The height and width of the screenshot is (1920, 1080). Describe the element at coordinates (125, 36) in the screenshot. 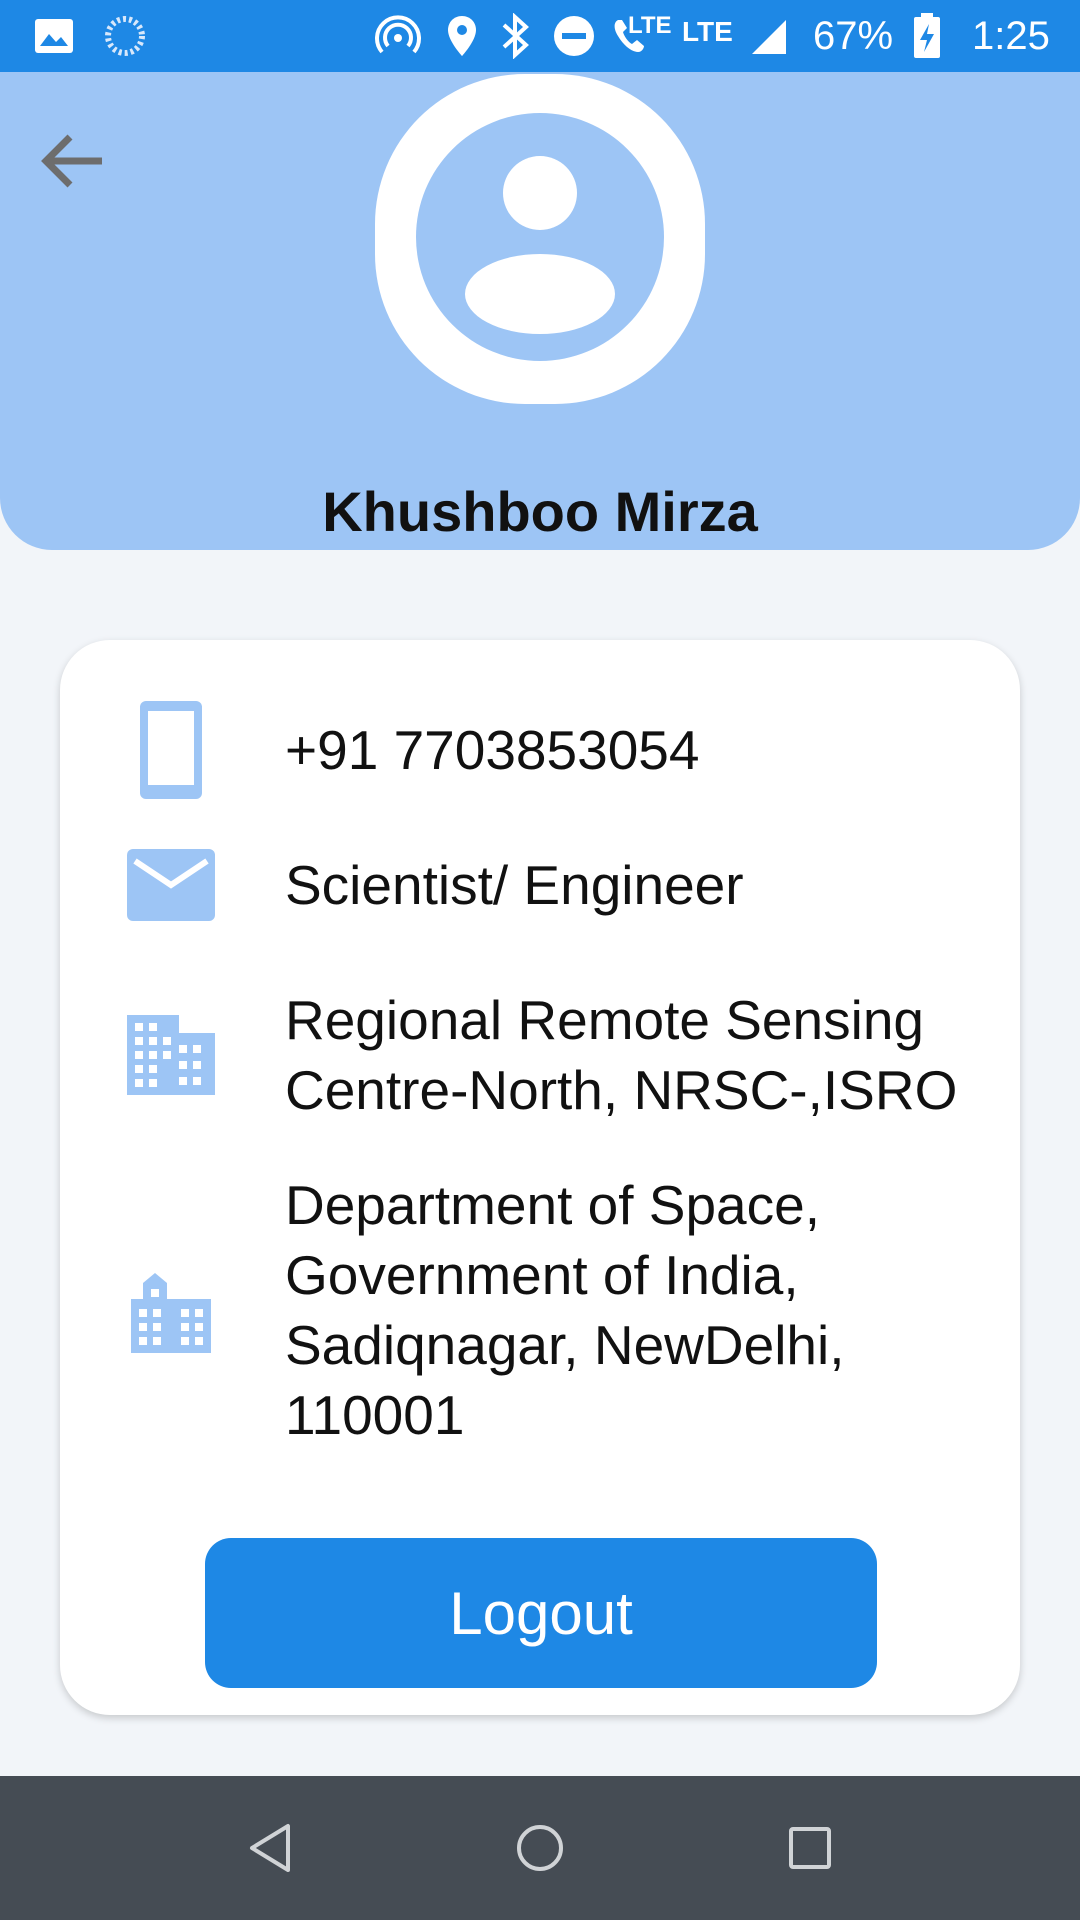

I see `sync-icon` at that location.